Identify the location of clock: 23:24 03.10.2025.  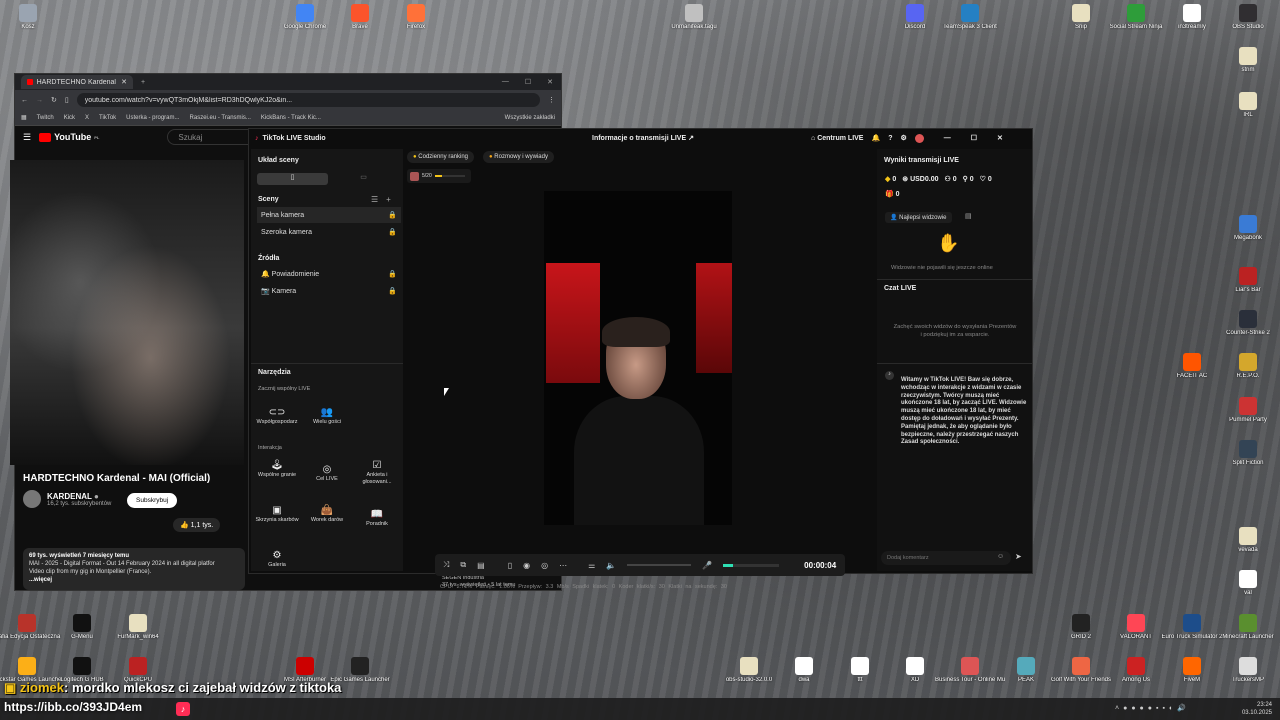
(1257, 709).